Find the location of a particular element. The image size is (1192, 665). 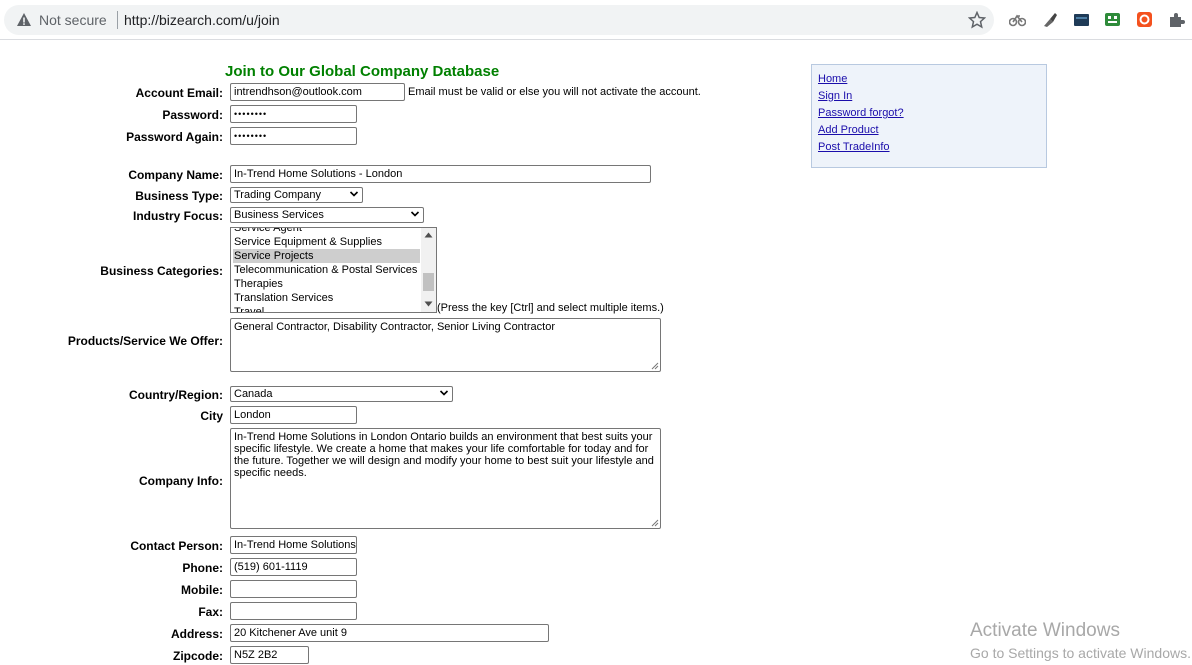

password-input: •••••••• is located at coordinates (293, 114).